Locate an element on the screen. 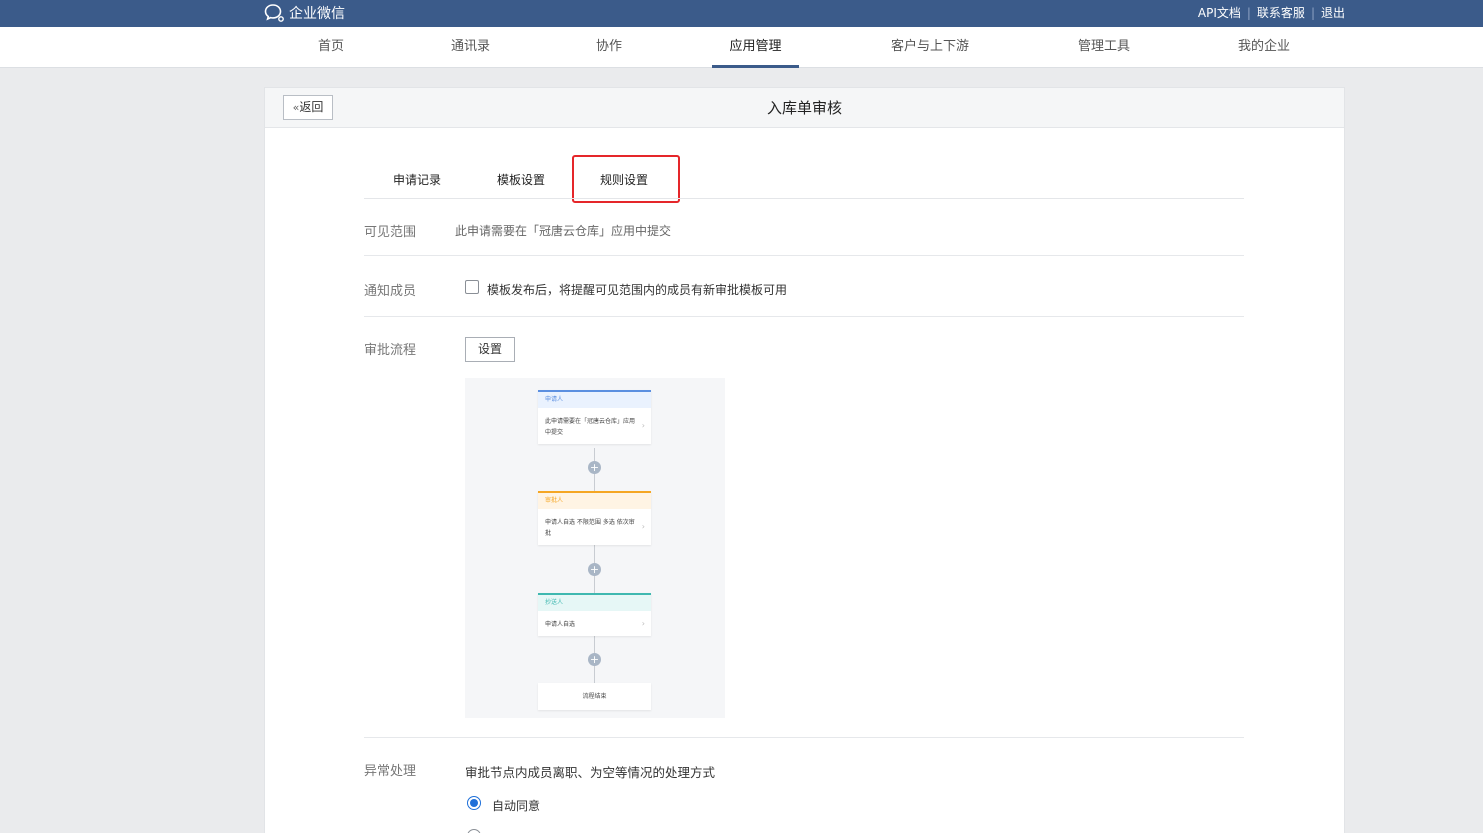  tab-application-records: 申请记录 is located at coordinates (417, 179).